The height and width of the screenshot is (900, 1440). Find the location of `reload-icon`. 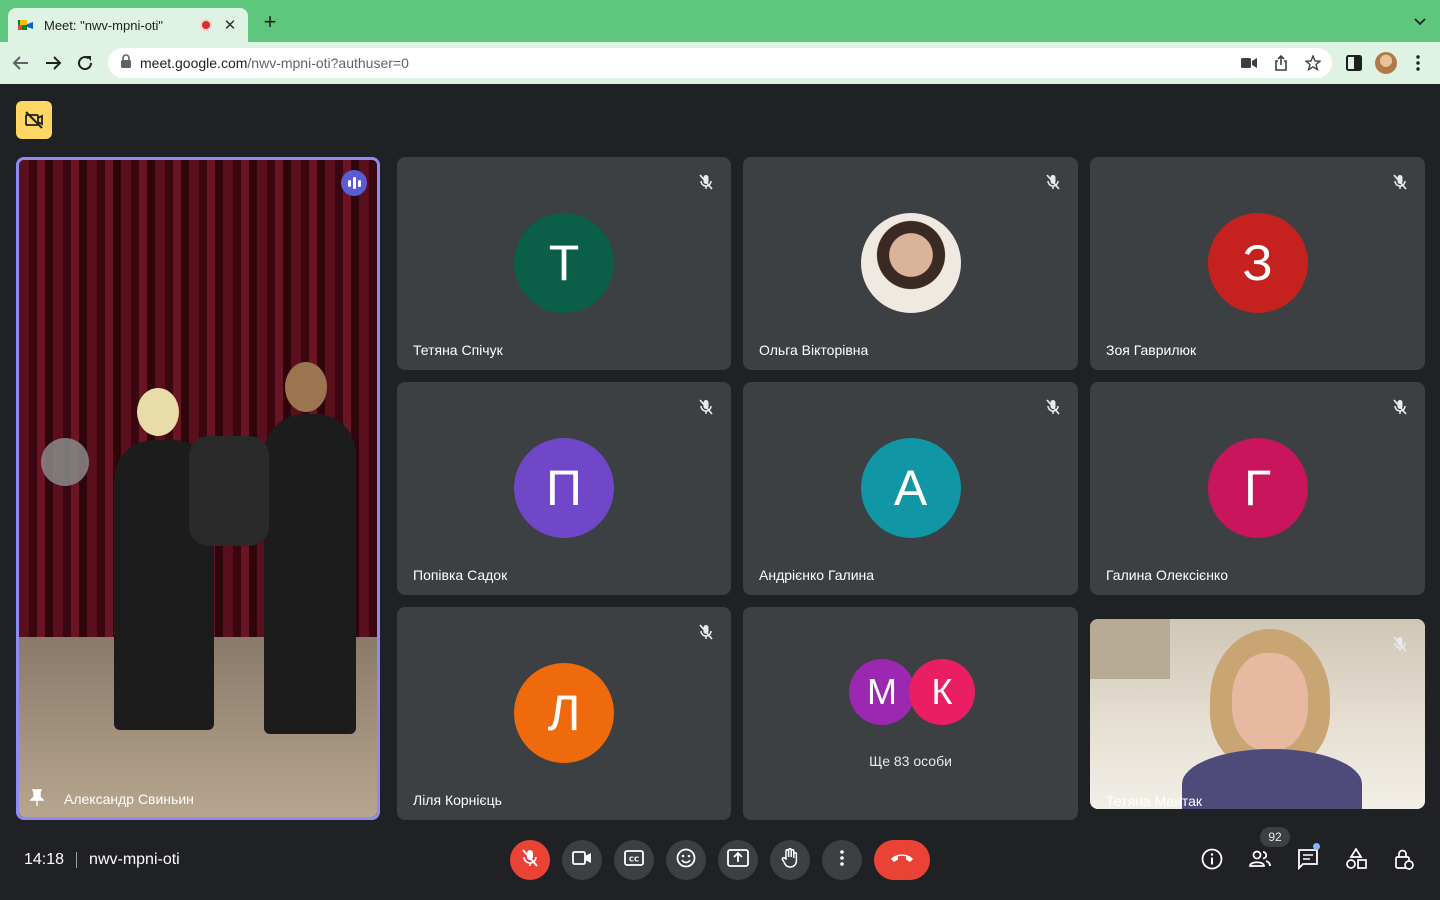

reload-icon is located at coordinates (85, 63).